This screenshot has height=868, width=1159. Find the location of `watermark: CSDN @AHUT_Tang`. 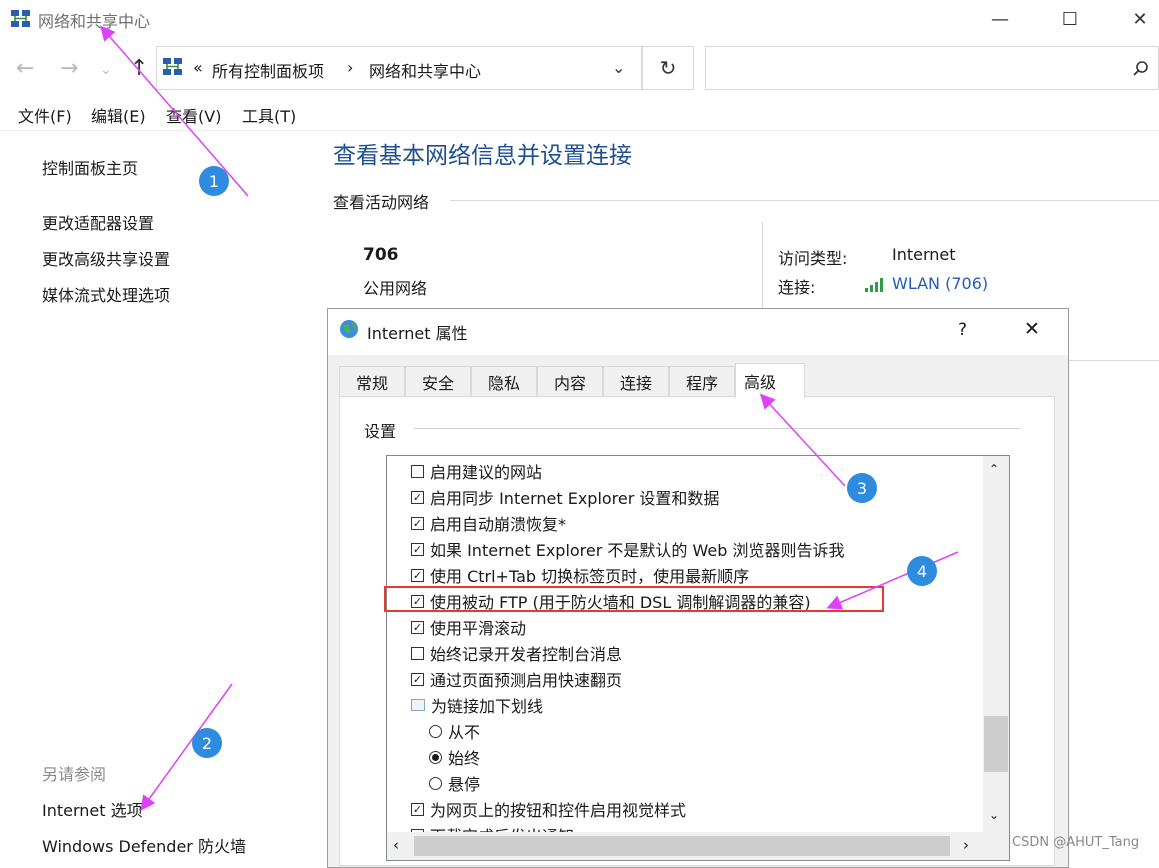

watermark: CSDN @AHUT_Tang is located at coordinates (1076, 842).